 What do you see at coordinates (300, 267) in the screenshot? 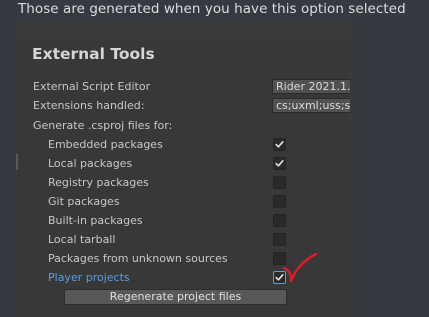
I see `red-arrow-annotation-icon` at bounding box center [300, 267].